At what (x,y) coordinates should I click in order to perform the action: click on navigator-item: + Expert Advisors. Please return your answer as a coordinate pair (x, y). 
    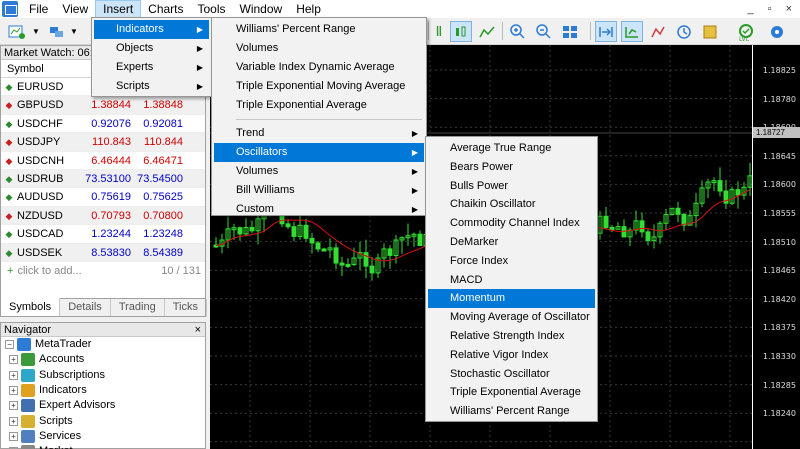
    Looking at the image, I should click on (103, 405).